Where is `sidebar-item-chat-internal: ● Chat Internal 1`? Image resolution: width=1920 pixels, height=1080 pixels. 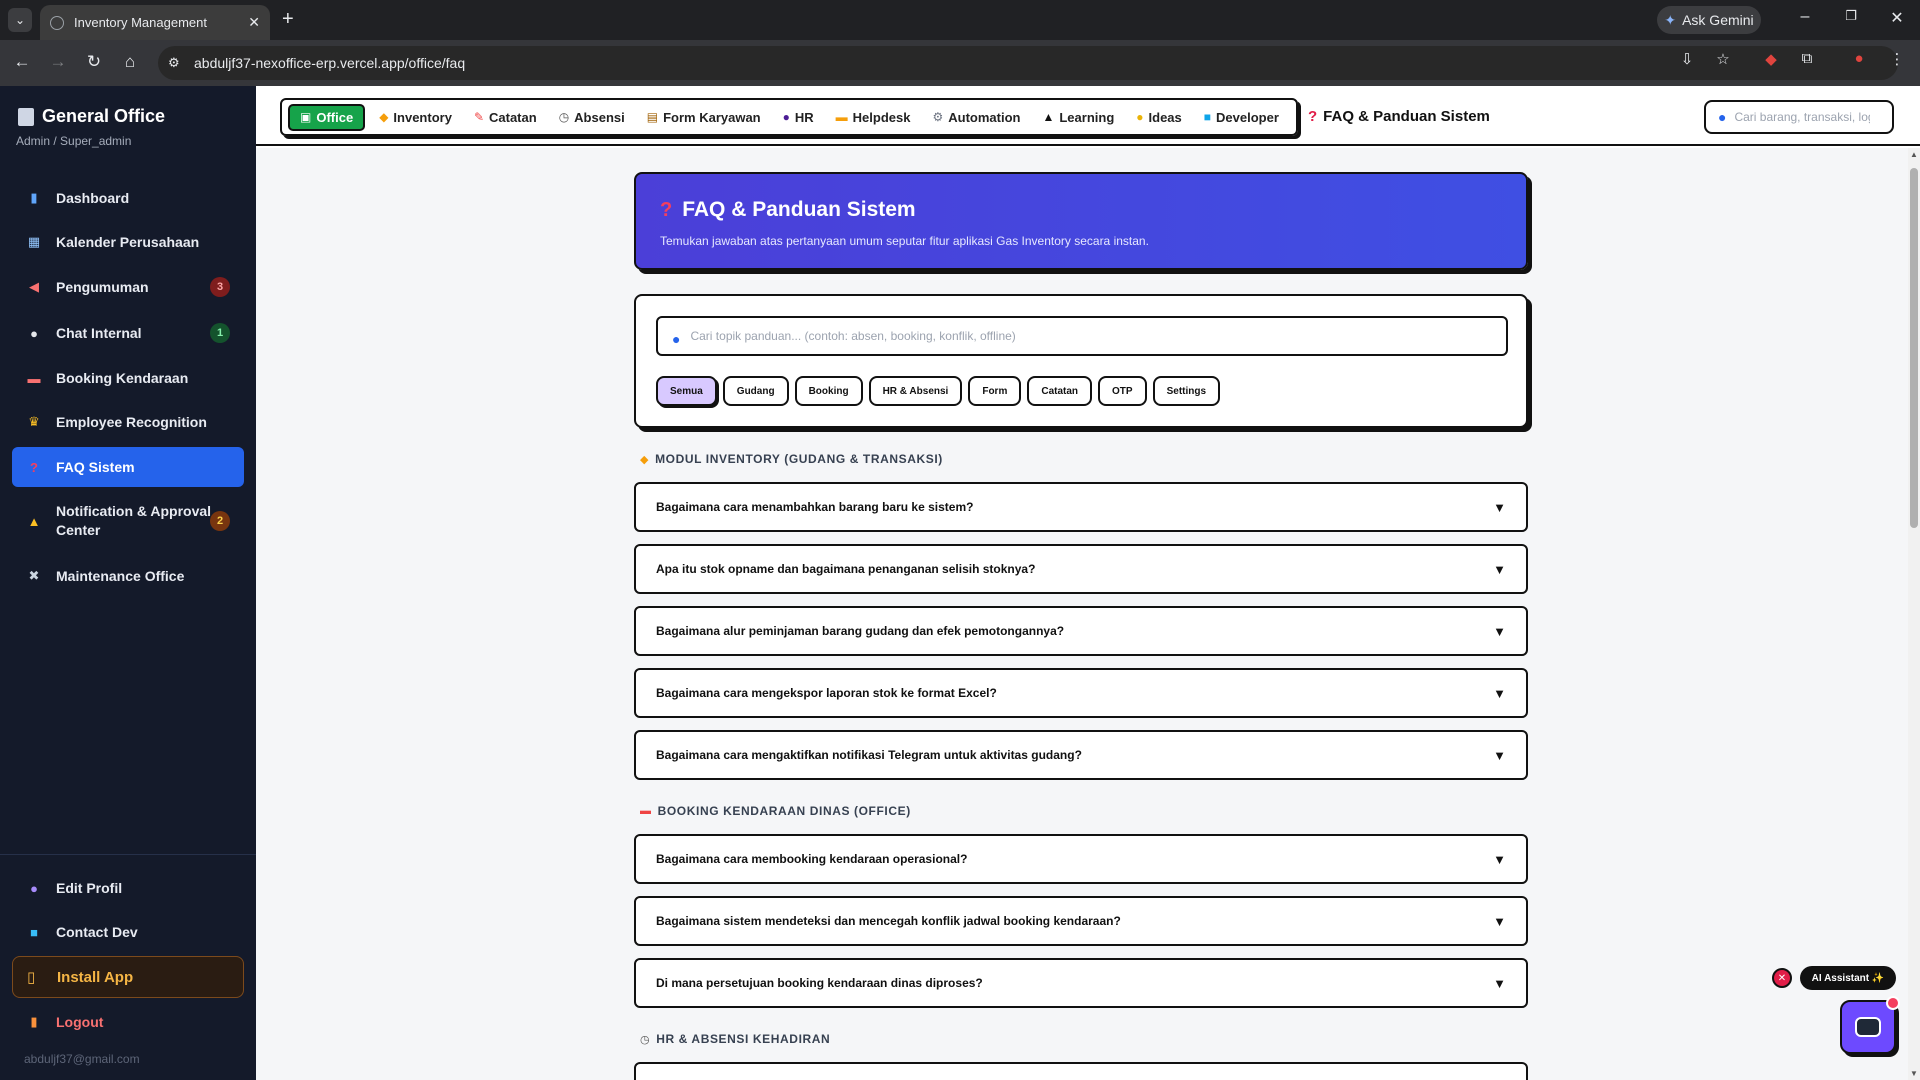
sidebar-item-chat-internal: ● Chat Internal 1 is located at coordinates (128, 333).